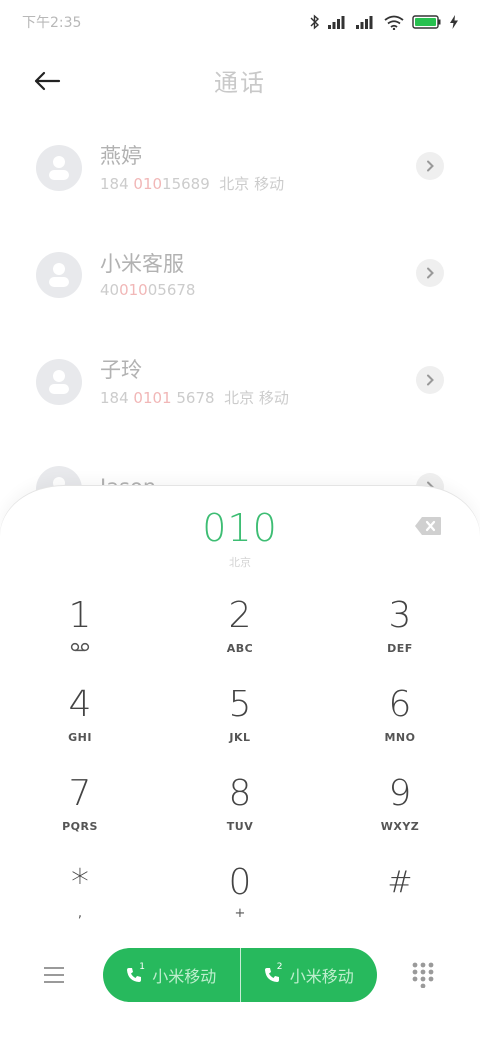  I want to click on menu-icon, so click(54, 968).